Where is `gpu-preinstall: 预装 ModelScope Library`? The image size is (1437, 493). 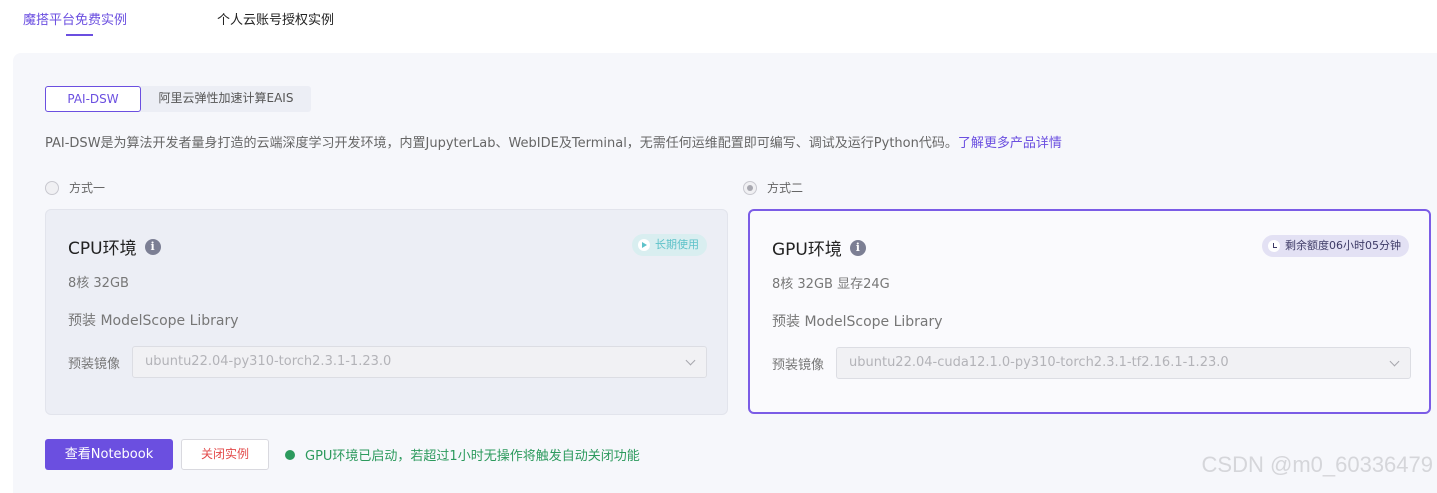 gpu-preinstall: 预装 ModelScope Library is located at coordinates (857, 322).